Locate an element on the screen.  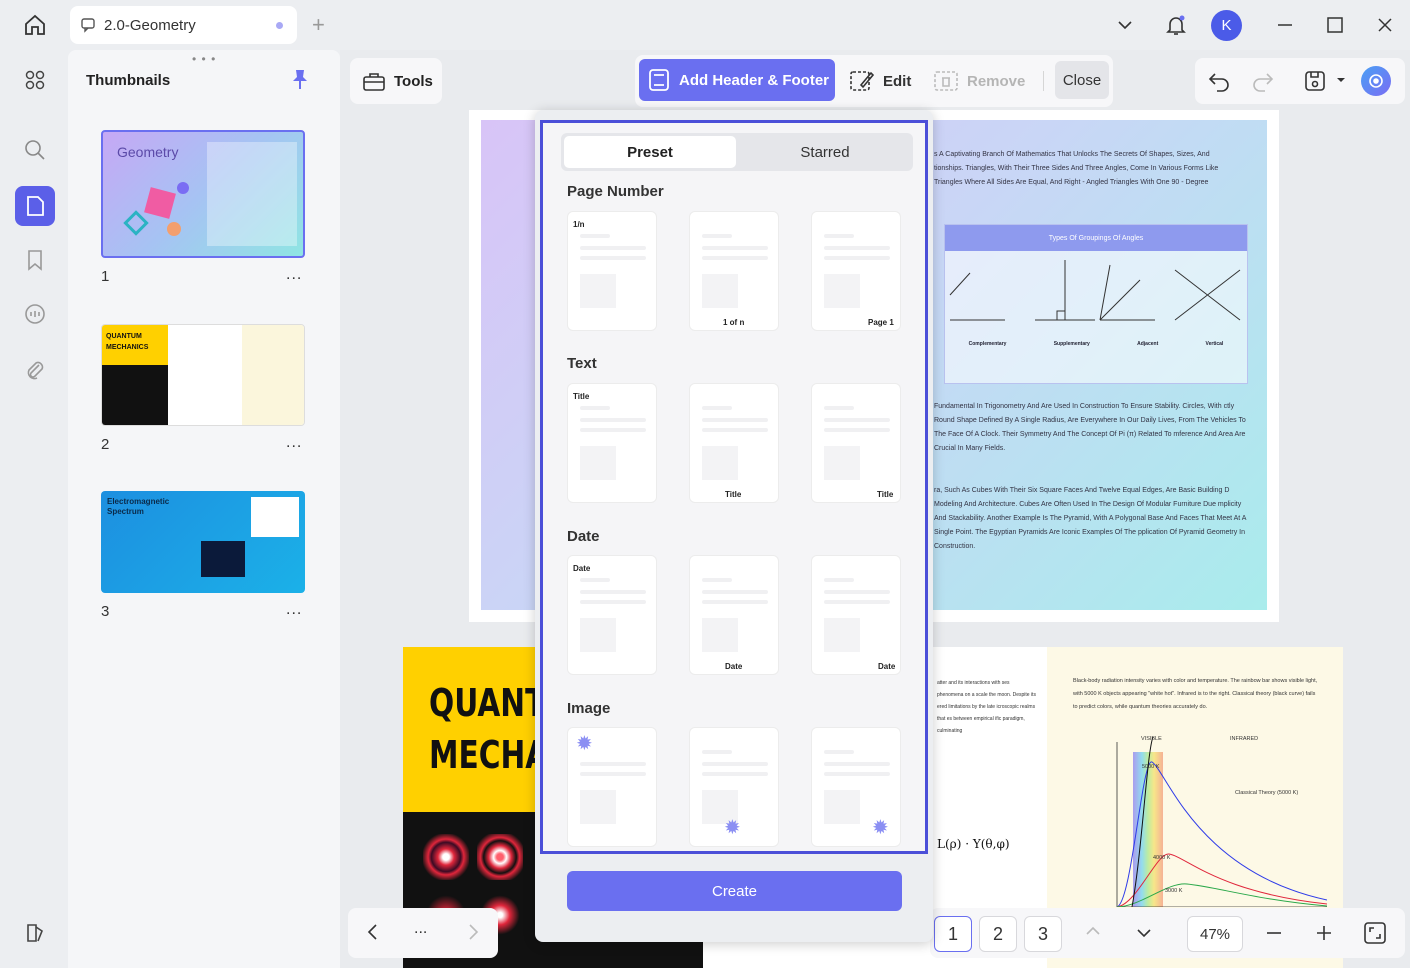
preset-card-text-3: Title is located at coordinates (856, 443).